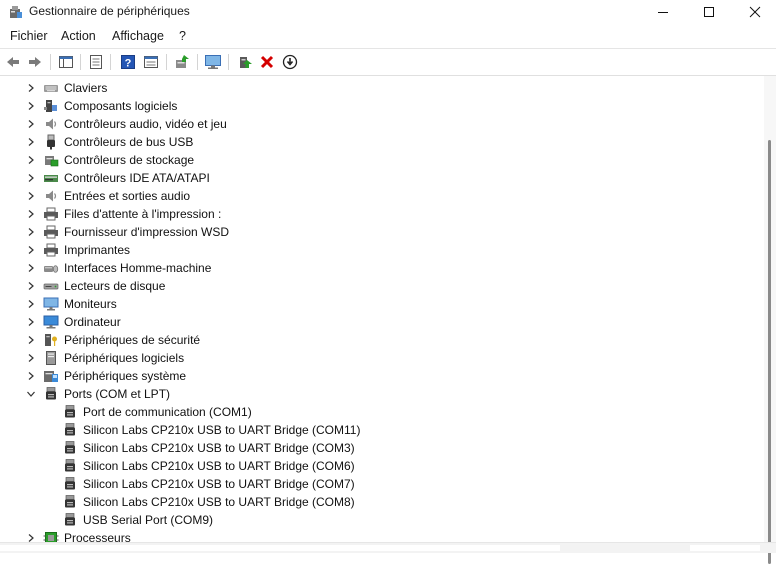  What do you see at coordinates (380, 520) in the screenshot?
I see `tree-device: USB Serial Port (COM9)` at bounding box center [380, 520].